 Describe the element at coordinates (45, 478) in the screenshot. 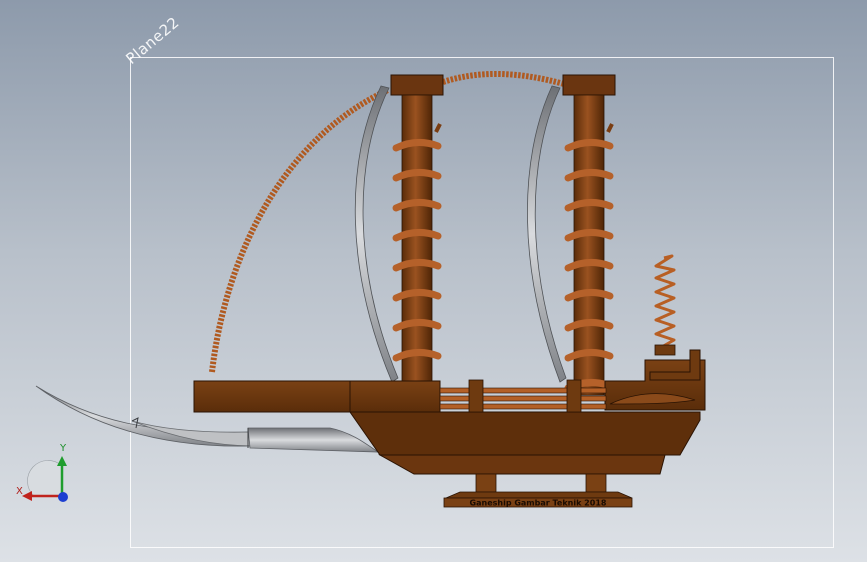

I see `triad-quadrant-icon` at that location.